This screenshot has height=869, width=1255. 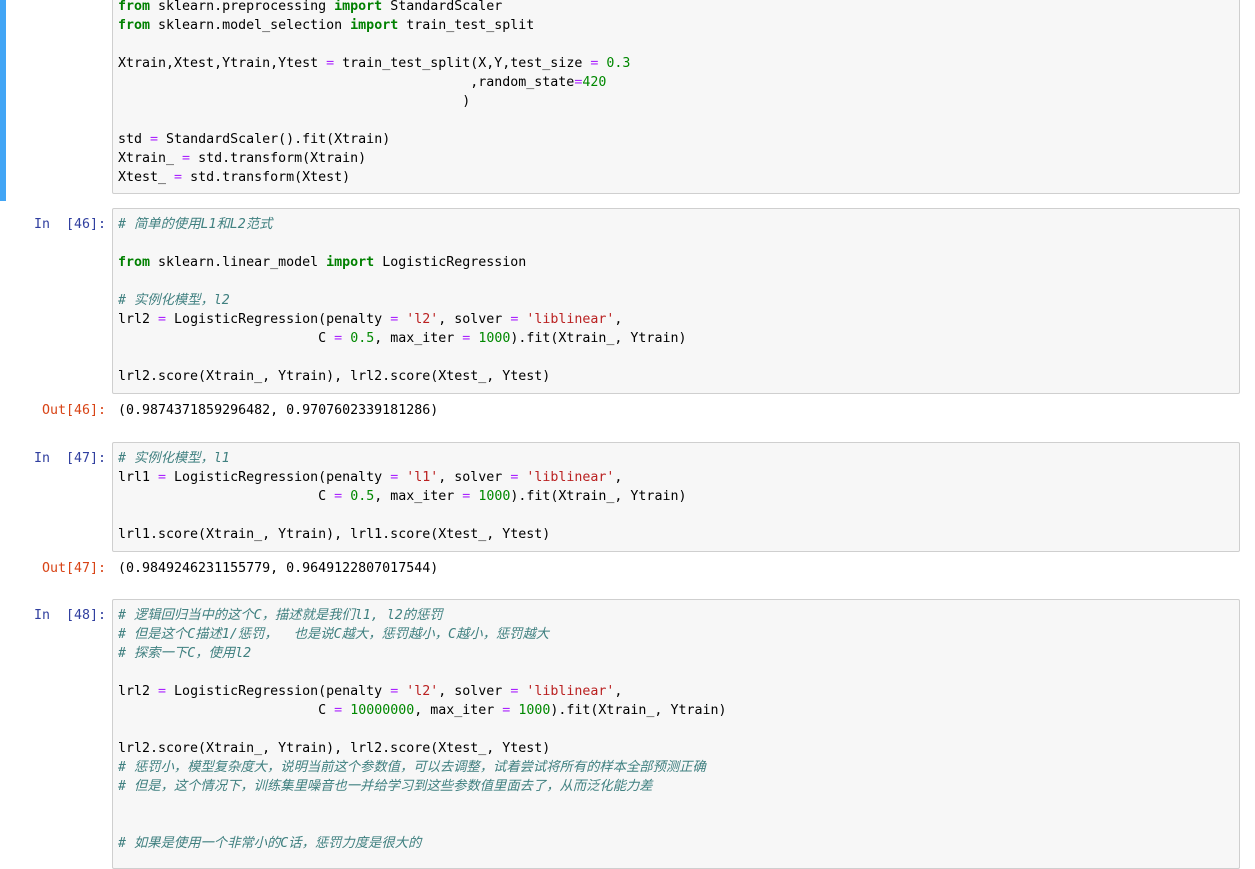 What do you see at coordinates (69, 224) in the screenshot?
I see `input-prompt: In [46]:` at bounding box center [69, 224].